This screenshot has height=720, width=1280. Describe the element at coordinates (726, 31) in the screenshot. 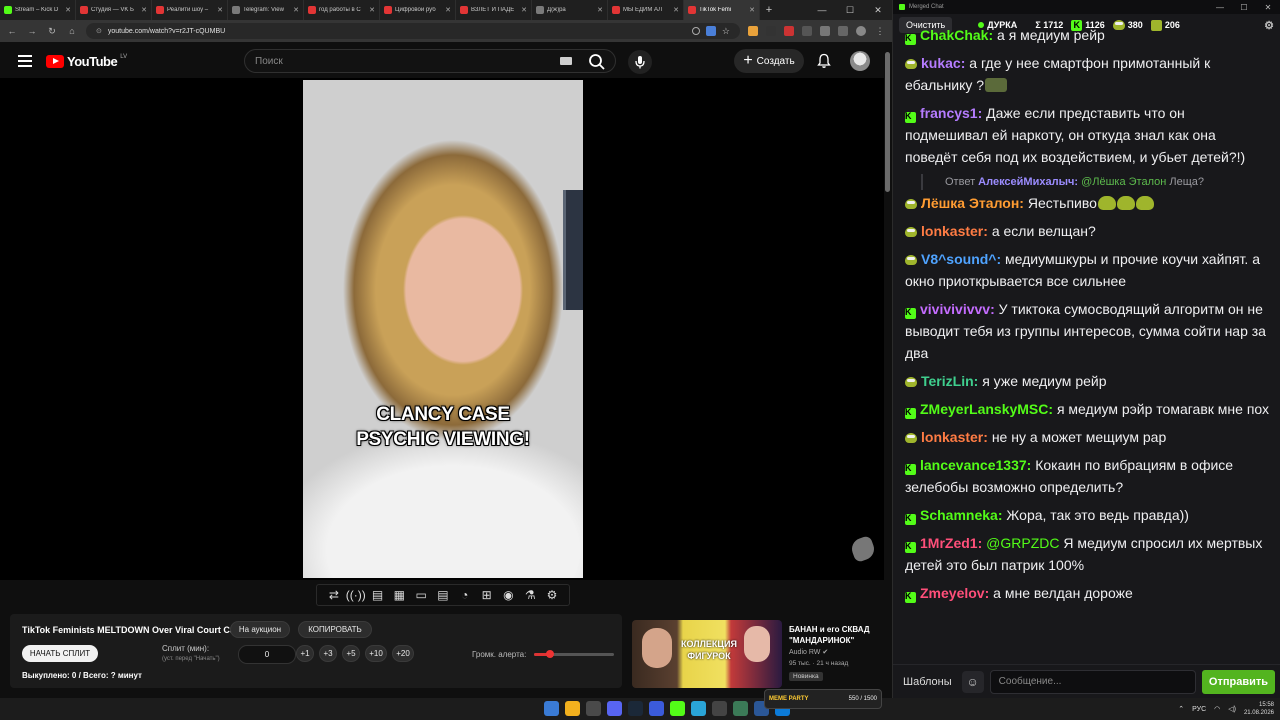

I see `bookmark-star-icon: ☆` at that location.